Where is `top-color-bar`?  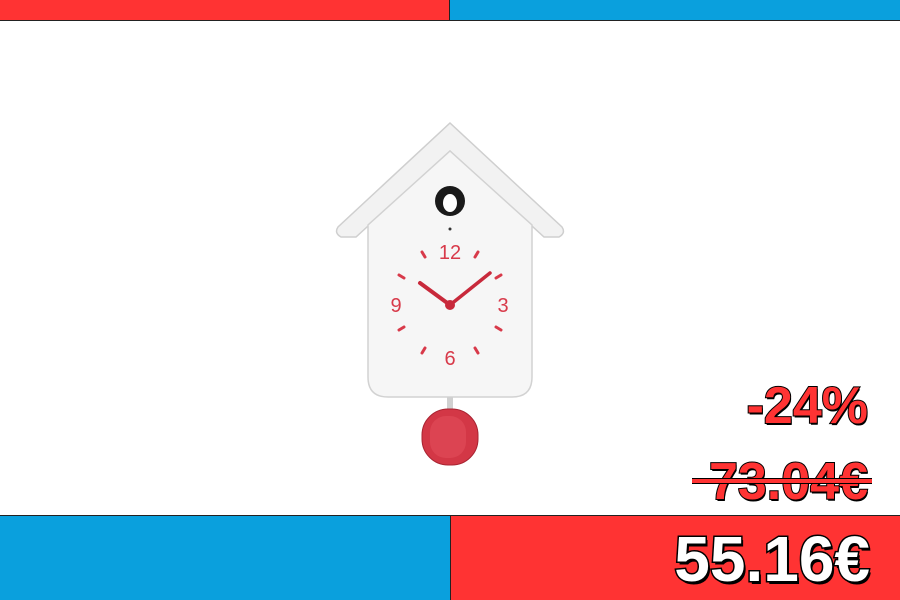
top-color-bar is located at coordinates (450, 10).